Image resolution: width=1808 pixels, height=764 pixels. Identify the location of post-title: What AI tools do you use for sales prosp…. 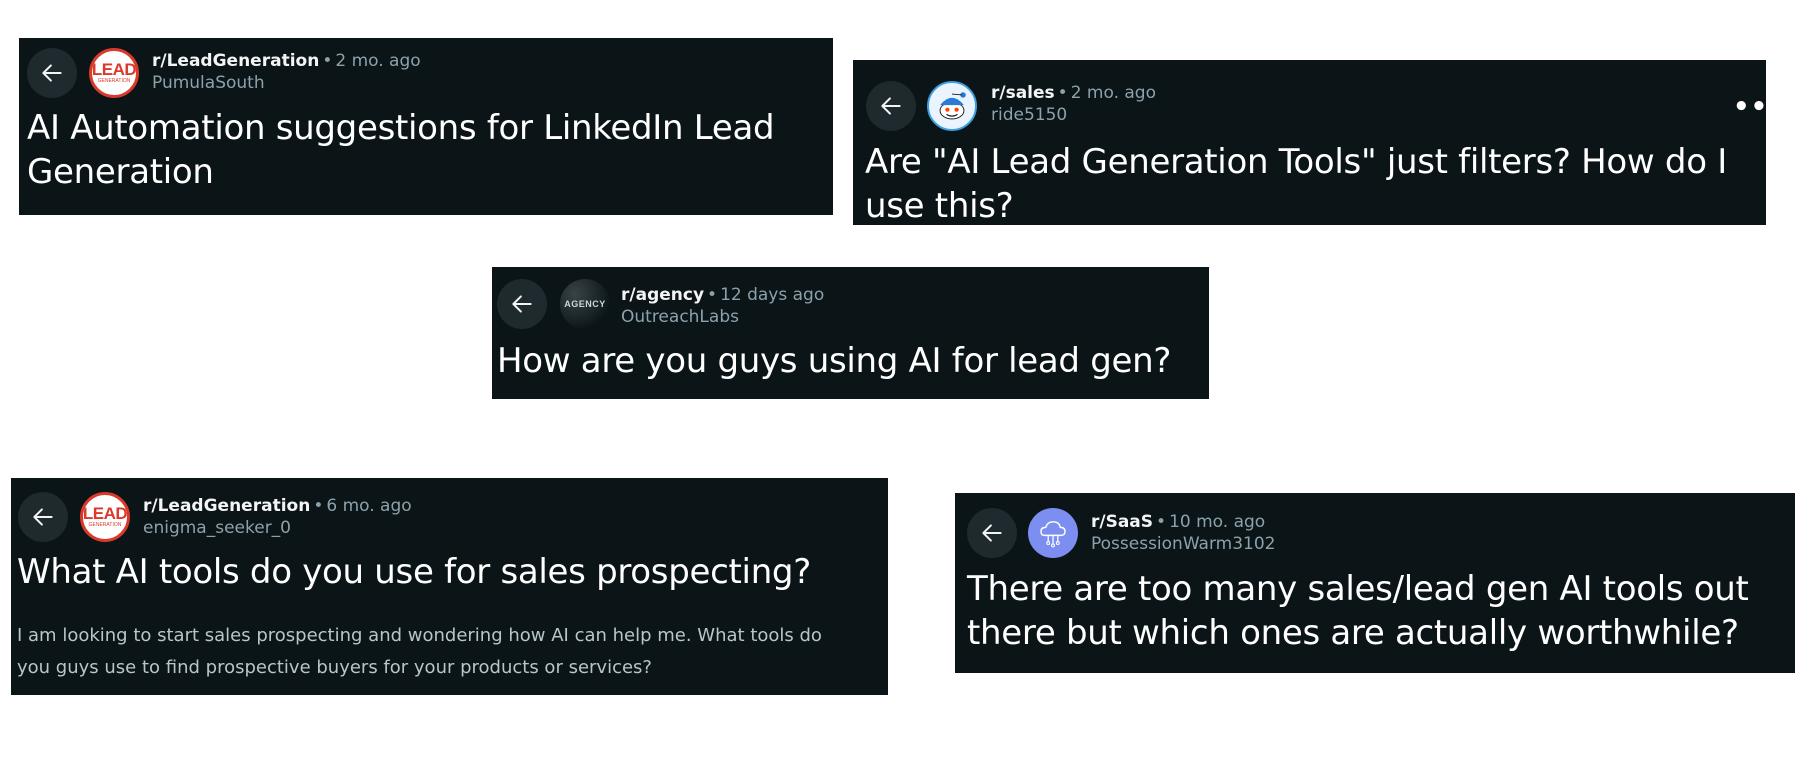
(447, 572).